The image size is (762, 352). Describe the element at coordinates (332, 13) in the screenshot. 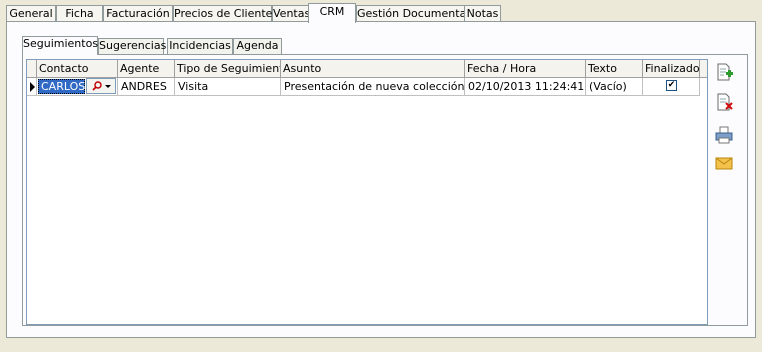

I see `tab-crm: CRM` at that location.